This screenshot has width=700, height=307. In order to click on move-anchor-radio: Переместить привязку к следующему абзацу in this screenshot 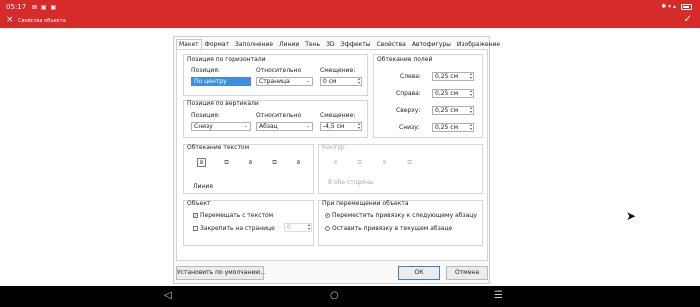, I will do `click(401, 215)`.